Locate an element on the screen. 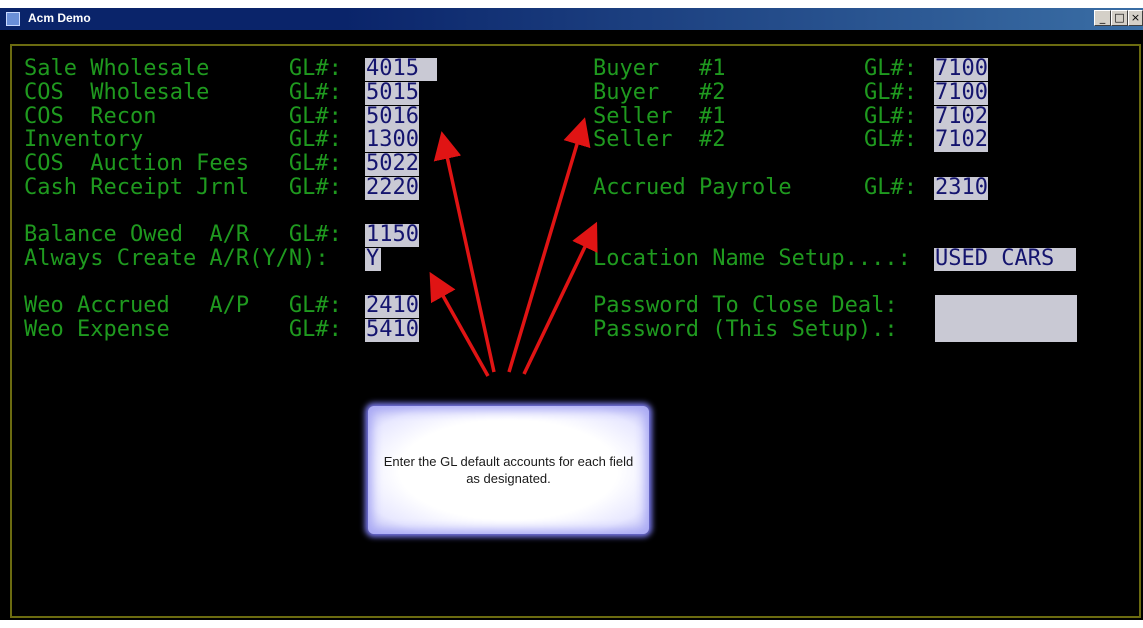 The image size is (1143, 628). field-accrued-payrole-gl: 2310 is located at coordinates (961, 188).